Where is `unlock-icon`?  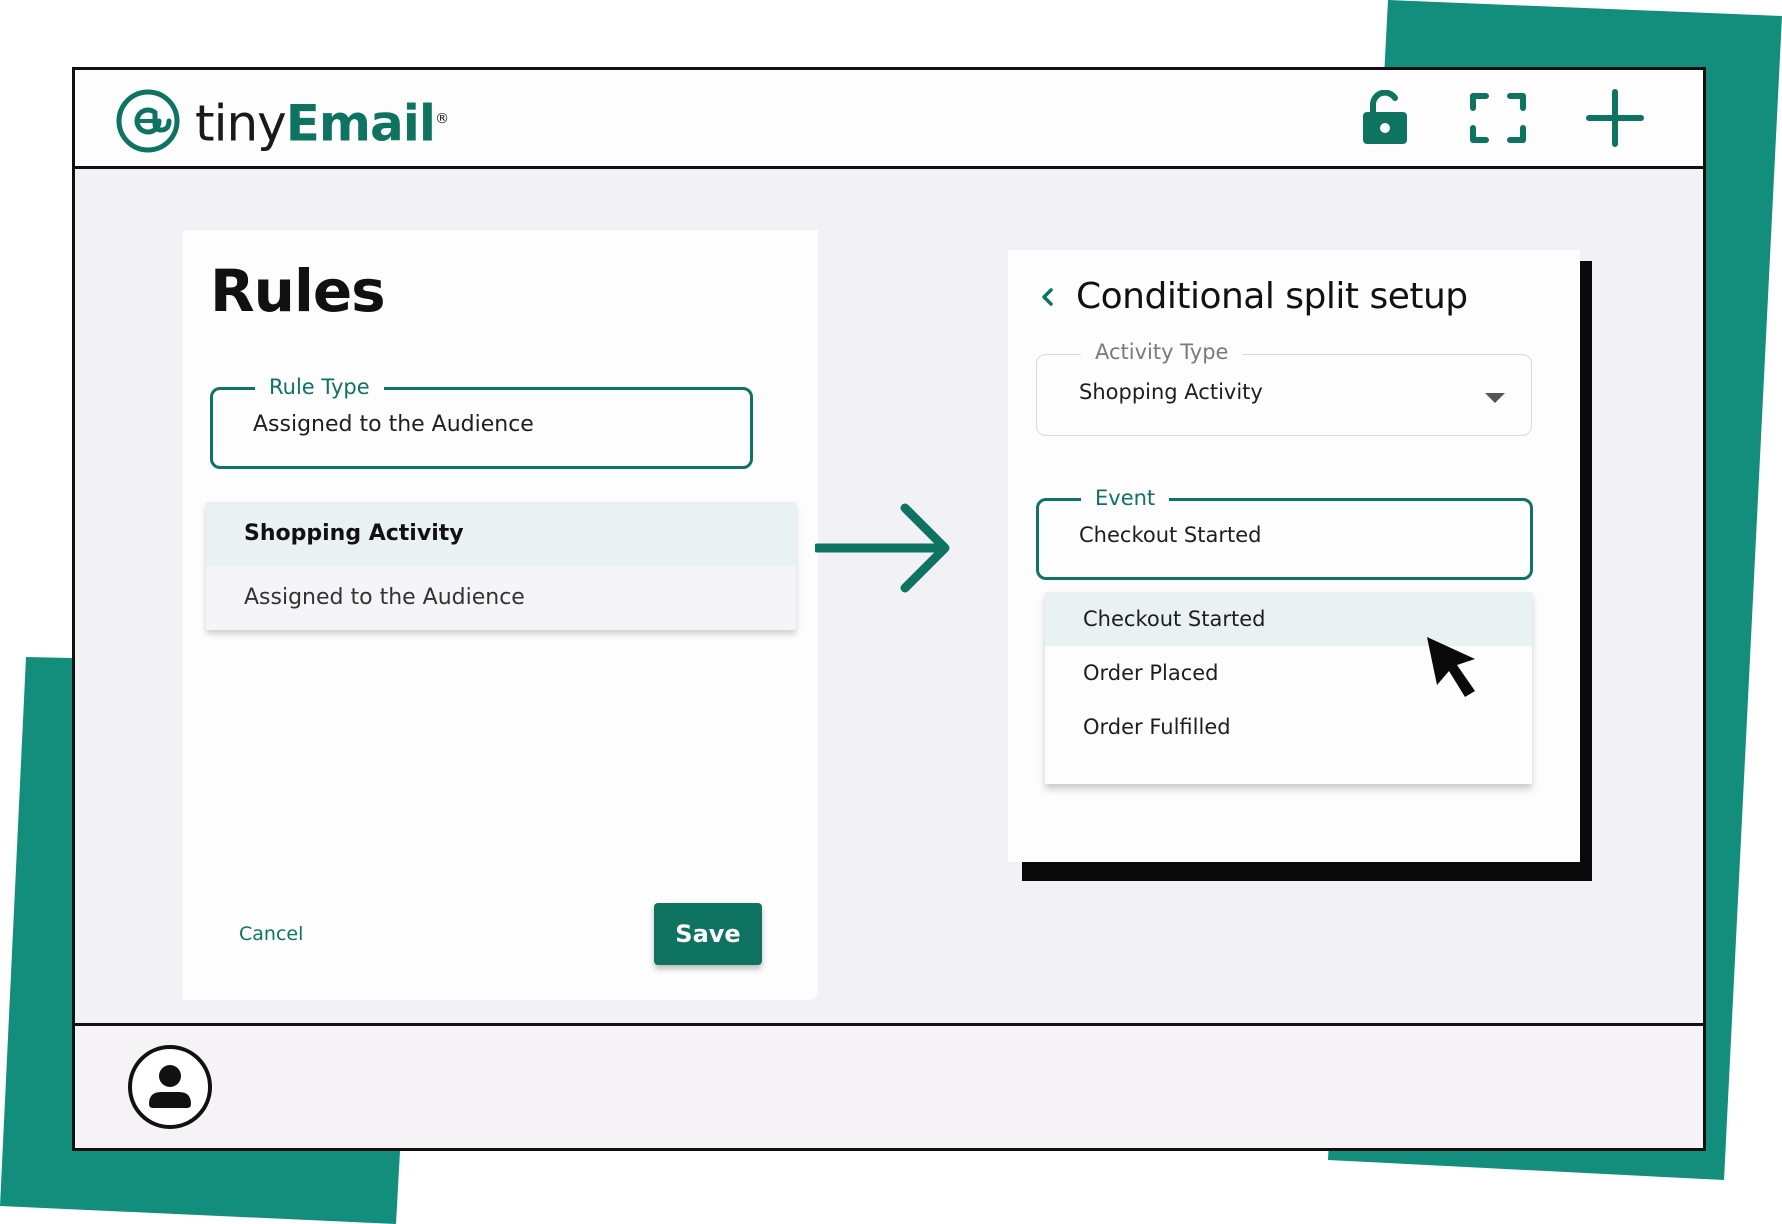
unlock-icon is located at coordinates (1385, 117).